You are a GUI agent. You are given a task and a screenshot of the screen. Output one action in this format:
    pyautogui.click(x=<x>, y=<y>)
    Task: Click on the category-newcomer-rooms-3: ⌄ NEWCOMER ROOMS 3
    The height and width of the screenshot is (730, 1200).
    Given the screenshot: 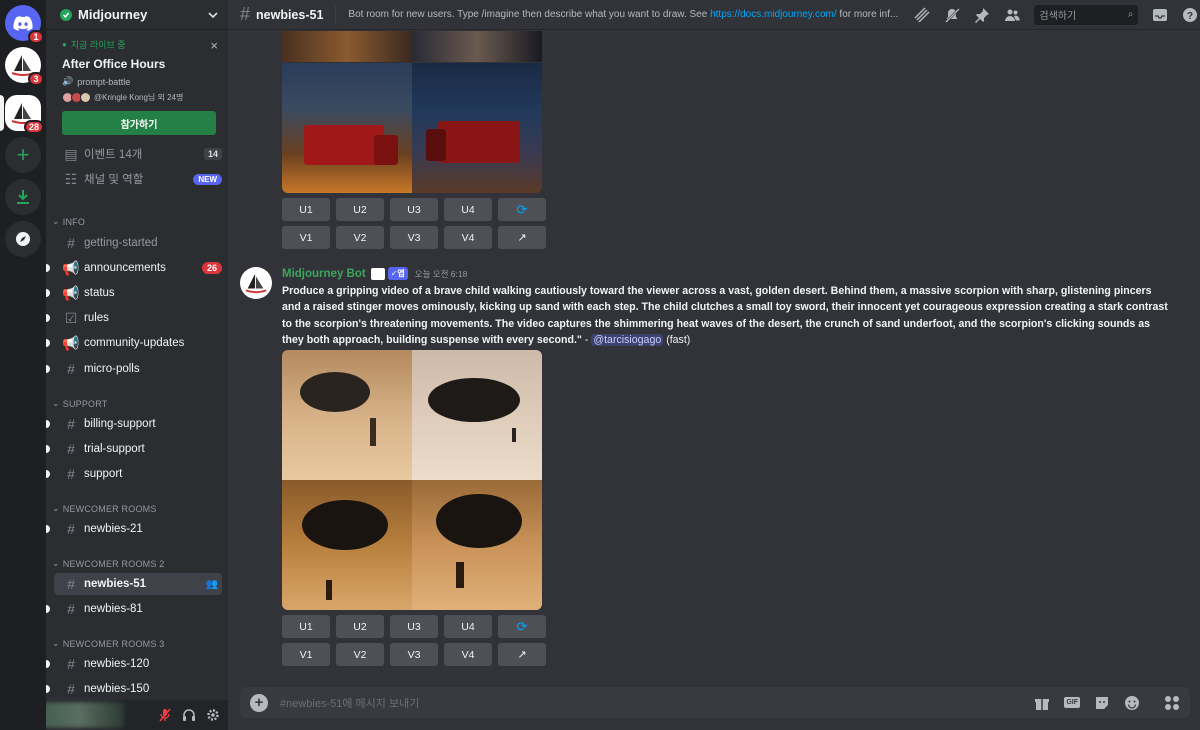 What is the action you would take?
    pyautogui.click(x=108, y=643)
    